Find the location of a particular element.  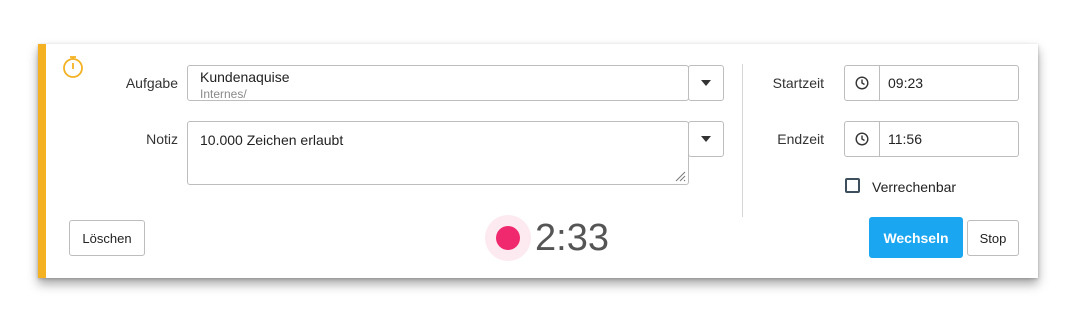

delete-button: Löschen is located at coordinates (107, 238).